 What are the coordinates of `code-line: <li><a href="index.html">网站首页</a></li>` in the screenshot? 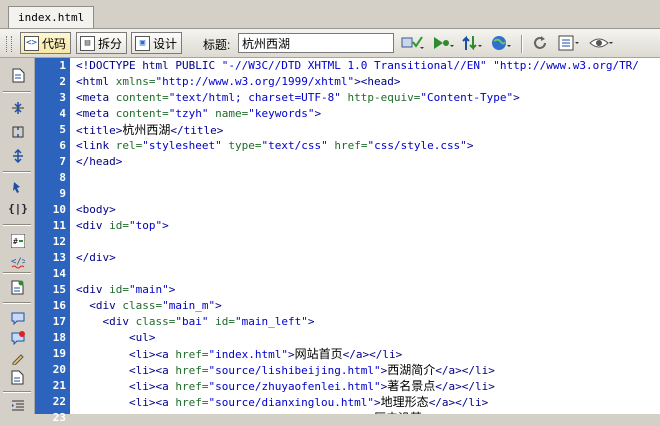 It's located at (365, 354).